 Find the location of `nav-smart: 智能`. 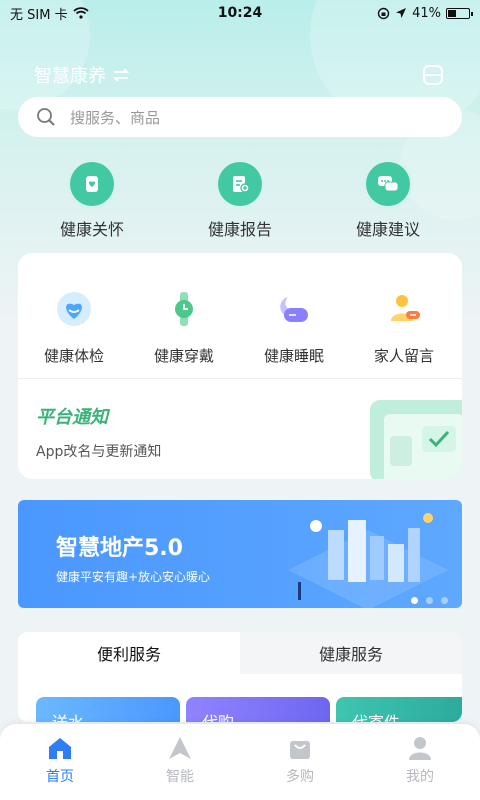

nav-smart: 智能 is located at coordinates (180, 762).